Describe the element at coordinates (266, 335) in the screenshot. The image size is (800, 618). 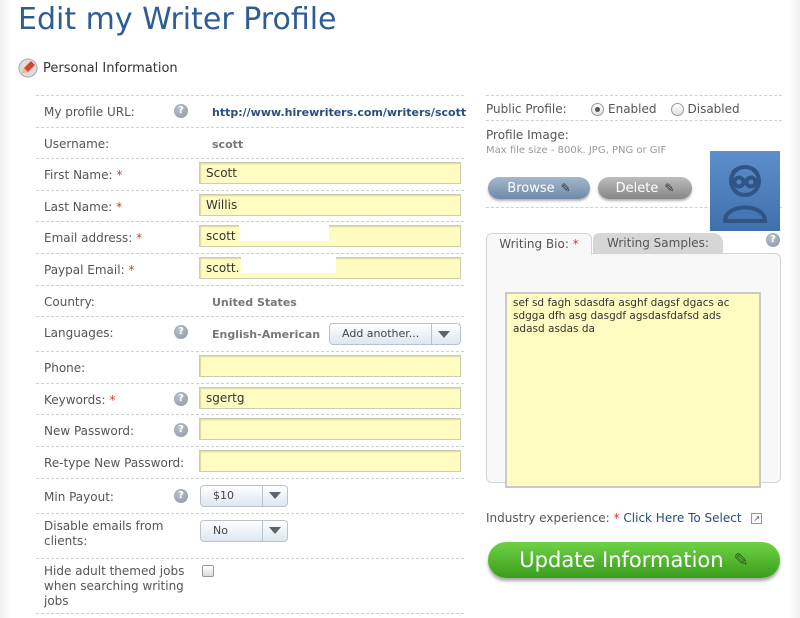
I see `language-value: English-American` at that location.